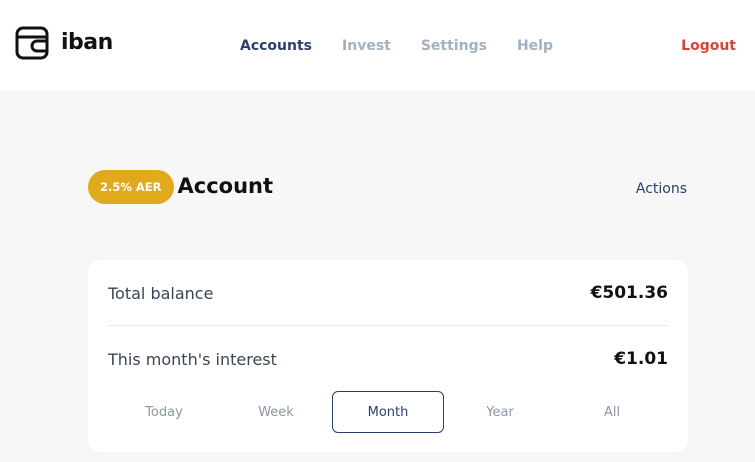 The width and height of the screenshot is (755, 462). I want to click on nav-item-help: Help, so click(535, 46).